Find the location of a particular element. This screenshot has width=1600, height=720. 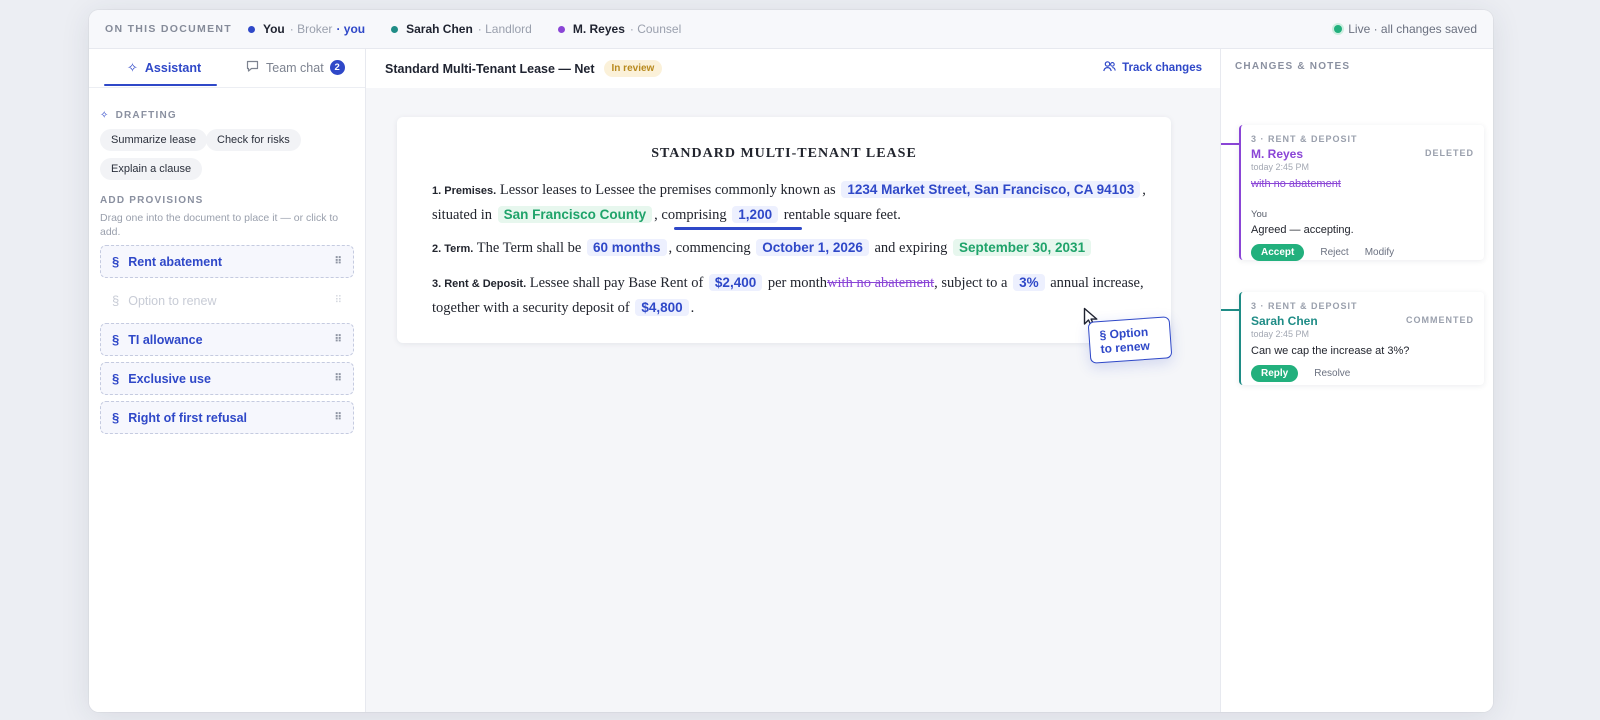

provision-label: Option to renew is located at coordinates (172, 300).